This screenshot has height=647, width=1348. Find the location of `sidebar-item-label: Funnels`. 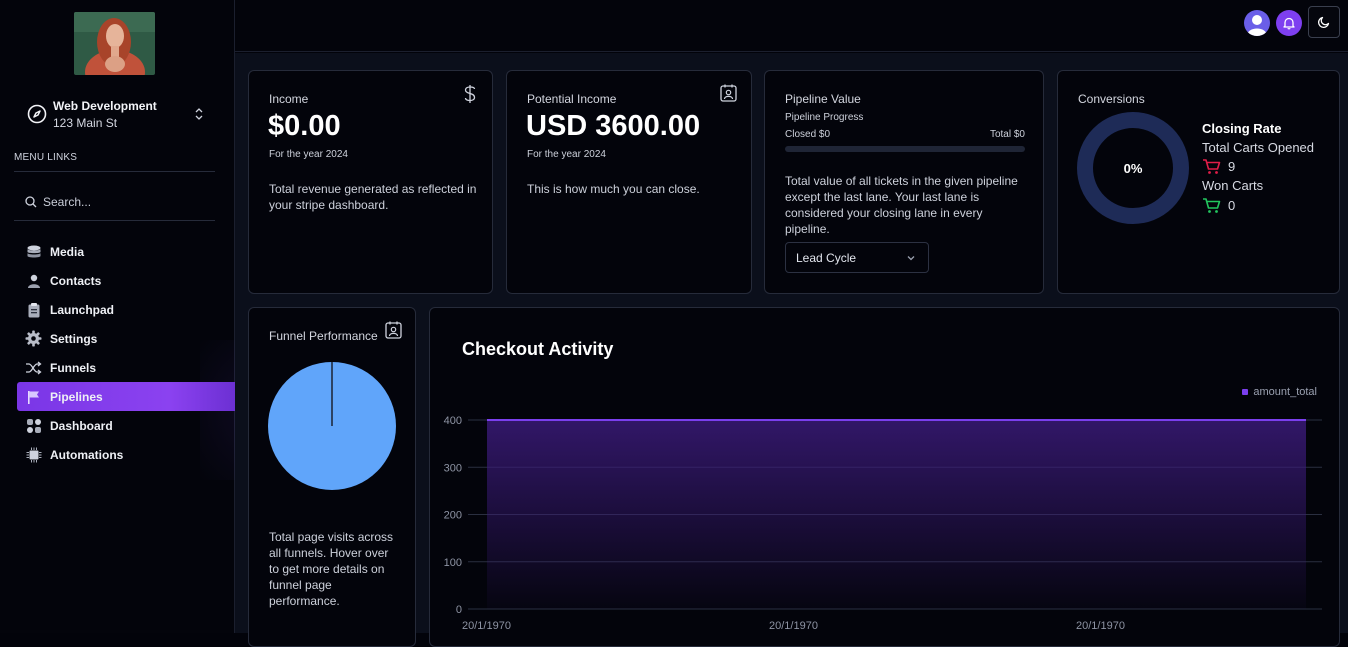

sidebar-item-label: Funnels is located at coordinates (73, 367).